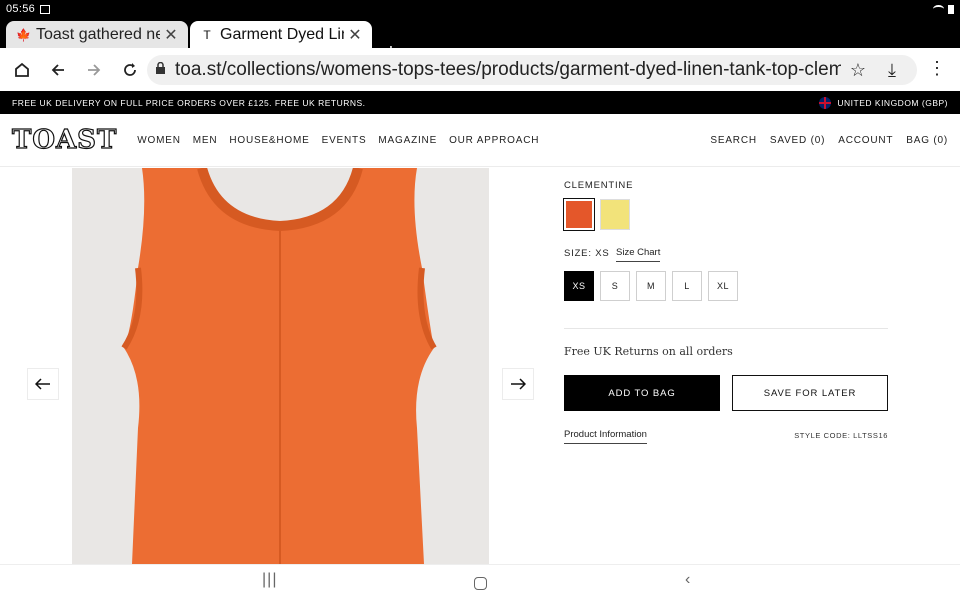 The height and width of the screenshot is (600, 960). Describe the element at coordinates (269, 580) in the screenshot. I see `recent-apps-icon: |||` at that location.